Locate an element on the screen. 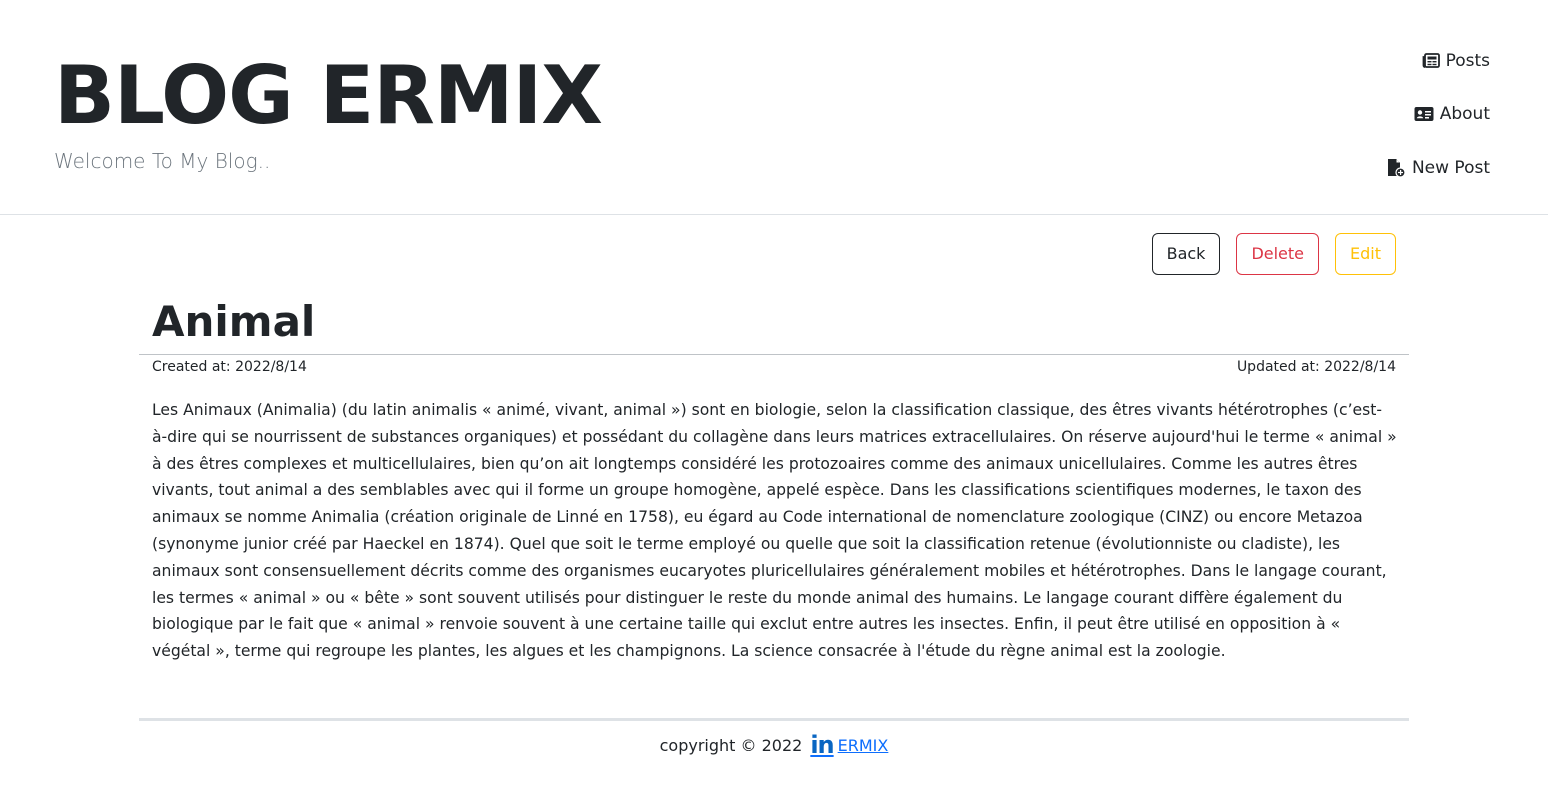 This screenshot has height=801, width=1548. site-footer: copyright © 2022 in ERMIX is located at coordinates (774, 738).